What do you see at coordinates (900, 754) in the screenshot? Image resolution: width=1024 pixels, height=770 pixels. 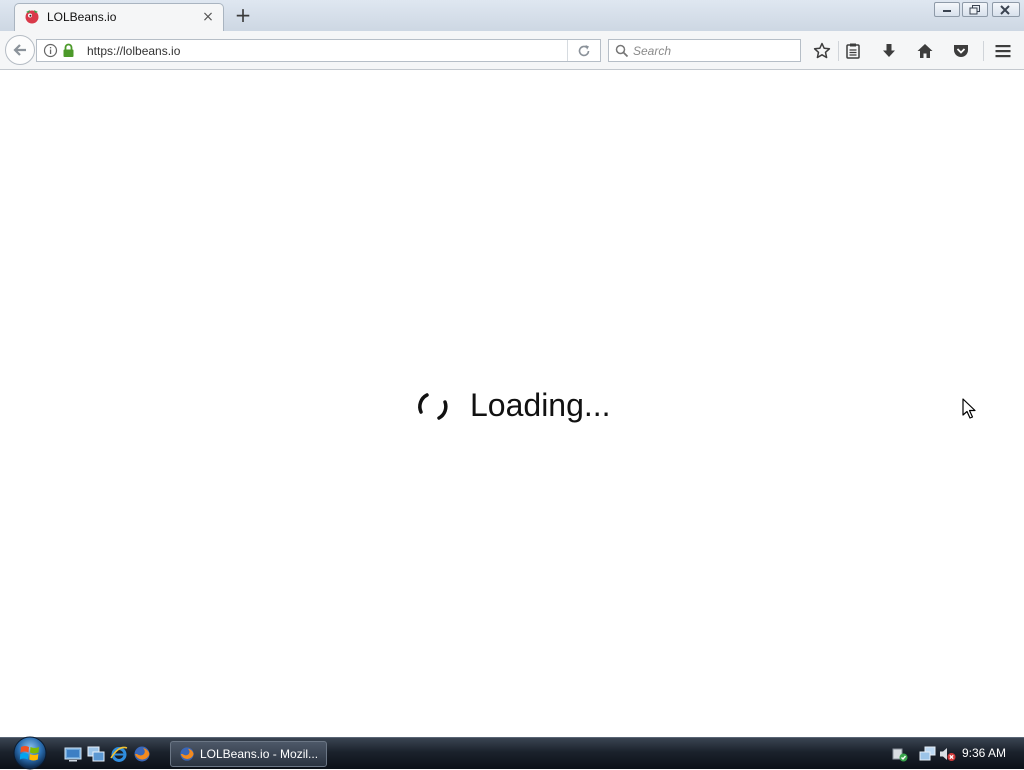 I see `action-center-icon` at bounding box center [900, 754].